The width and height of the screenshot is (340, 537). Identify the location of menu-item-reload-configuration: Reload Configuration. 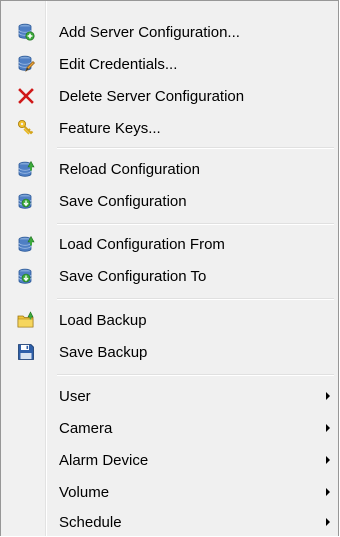
(169, 169).